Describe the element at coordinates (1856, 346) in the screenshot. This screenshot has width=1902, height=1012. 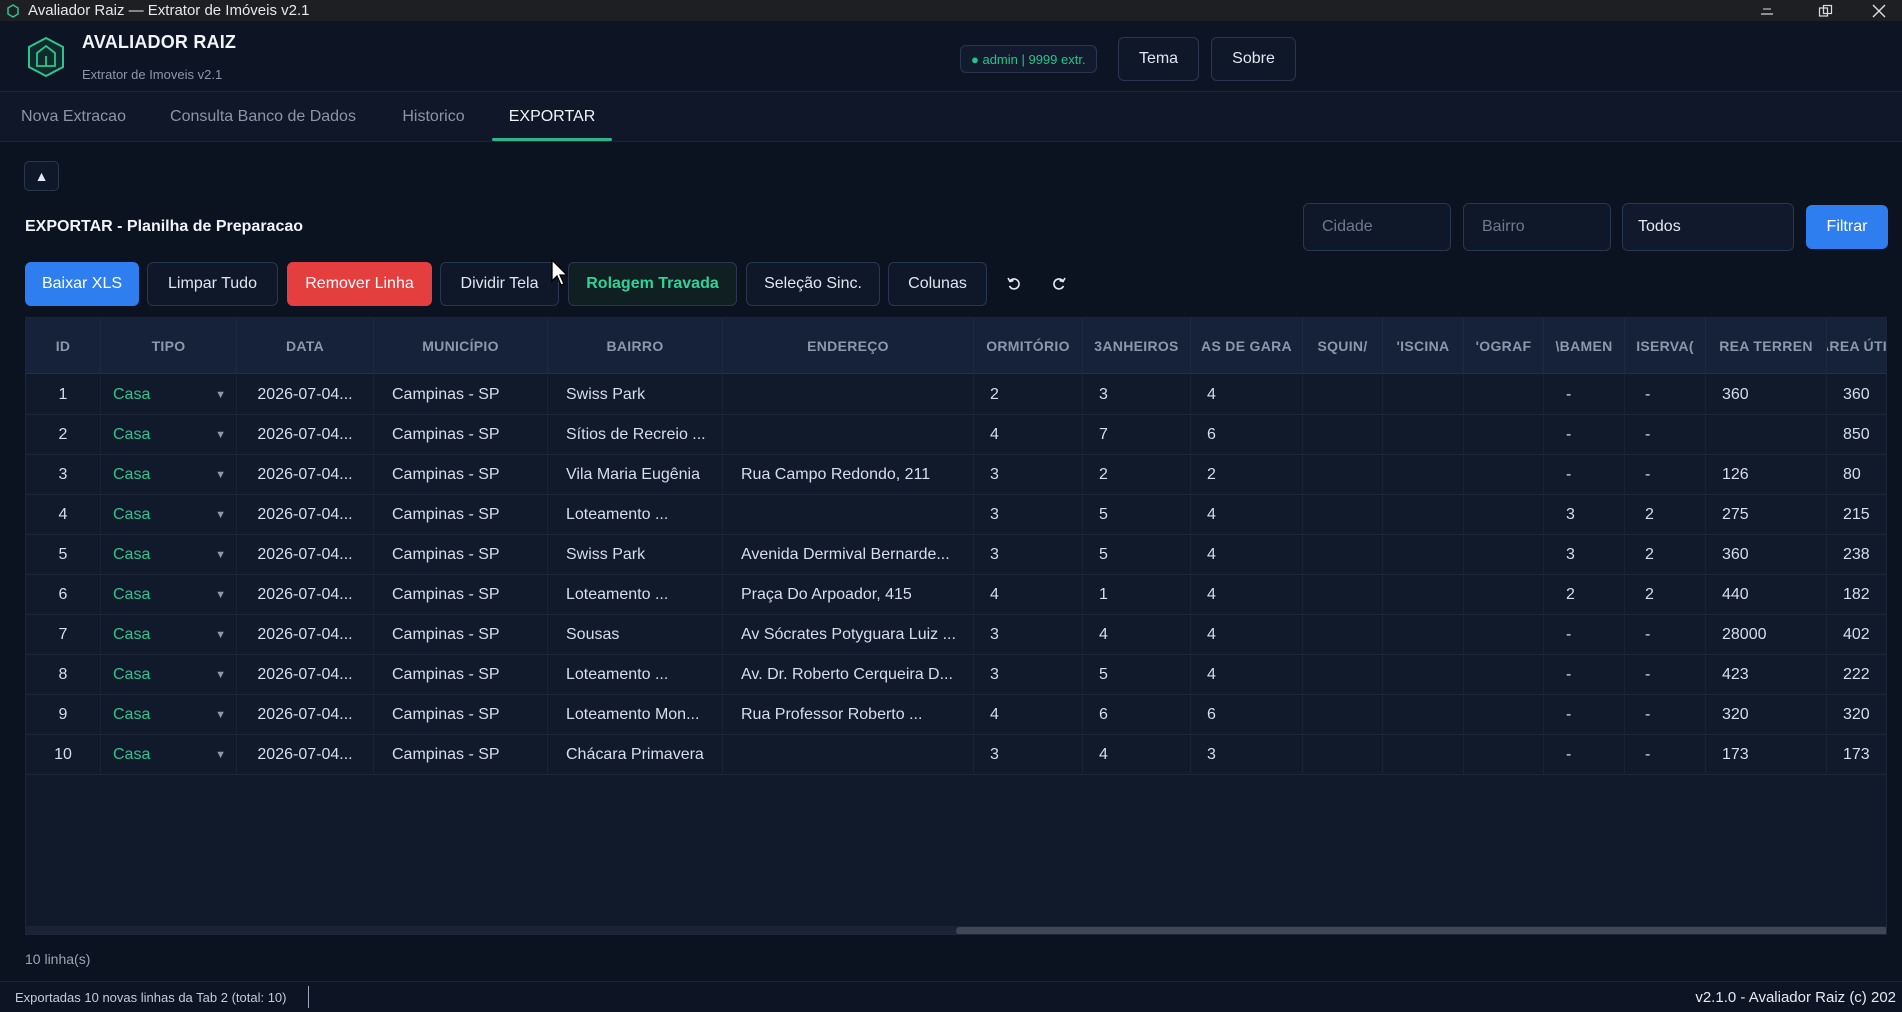
I see `col-area-util: ÁREA ÚTI` at that location.